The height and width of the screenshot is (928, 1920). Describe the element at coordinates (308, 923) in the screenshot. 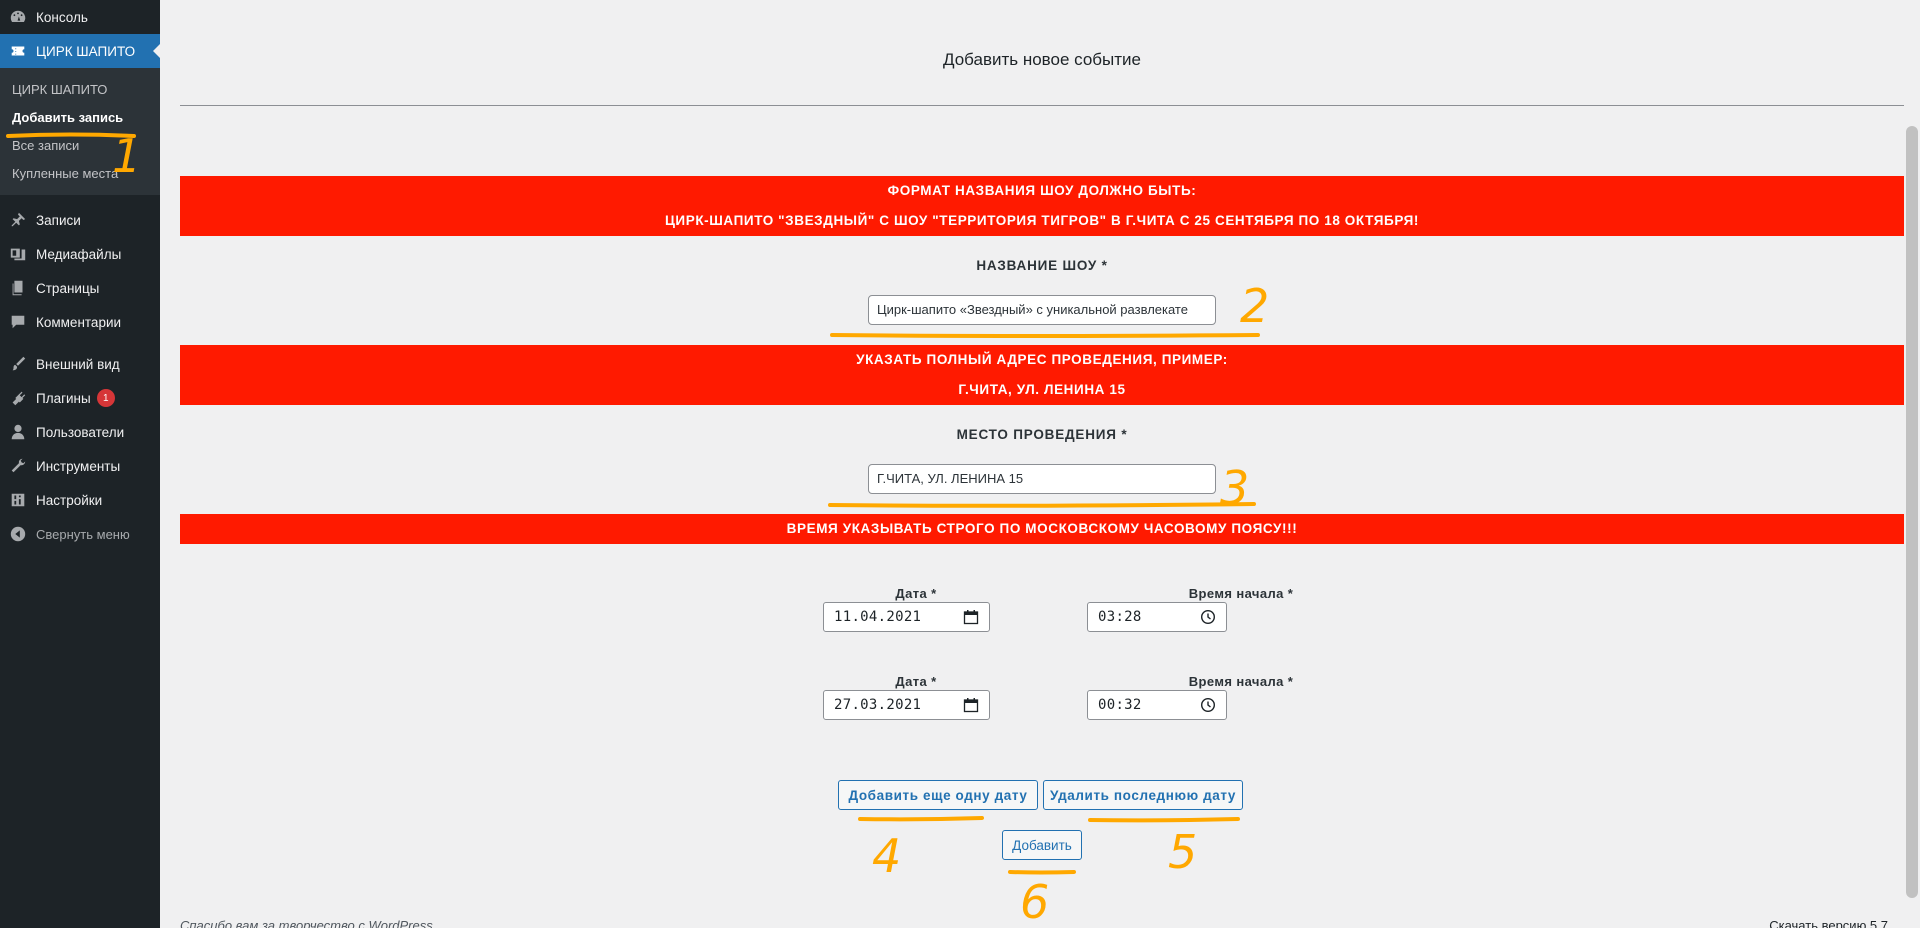

I see `footer-credit: Спасибо вам за творчество с WordPress.` at that location.